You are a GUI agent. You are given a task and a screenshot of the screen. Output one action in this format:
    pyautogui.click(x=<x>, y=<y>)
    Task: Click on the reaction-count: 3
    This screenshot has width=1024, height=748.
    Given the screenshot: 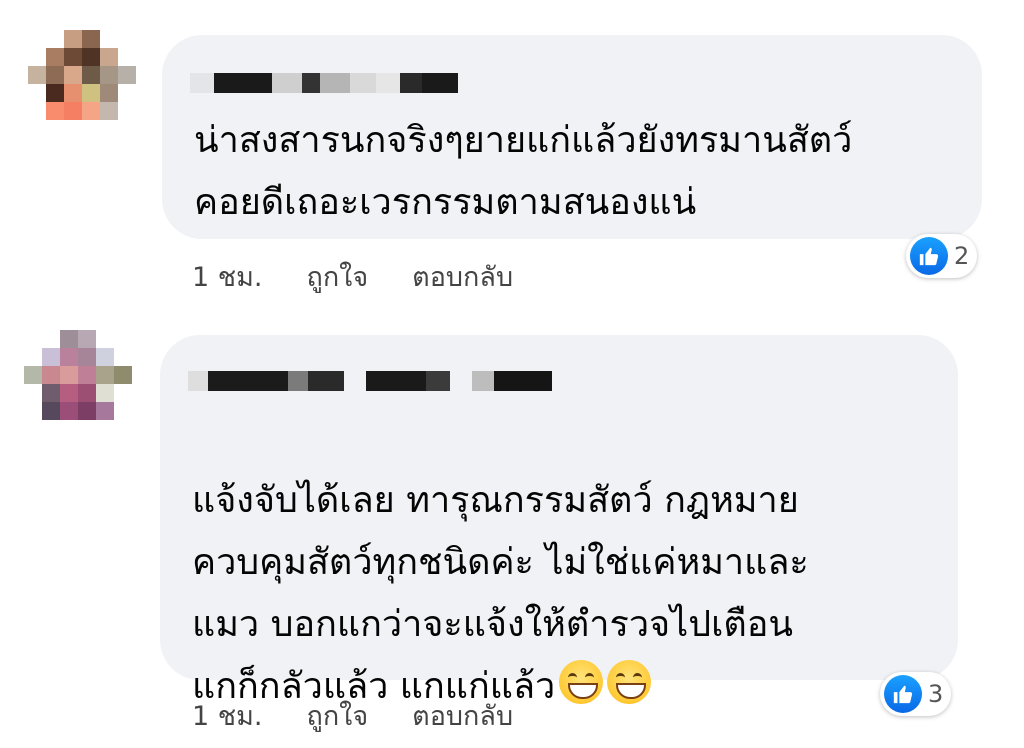 What is the action you would take?
    pyautogui.click(x=936, y=694)
    